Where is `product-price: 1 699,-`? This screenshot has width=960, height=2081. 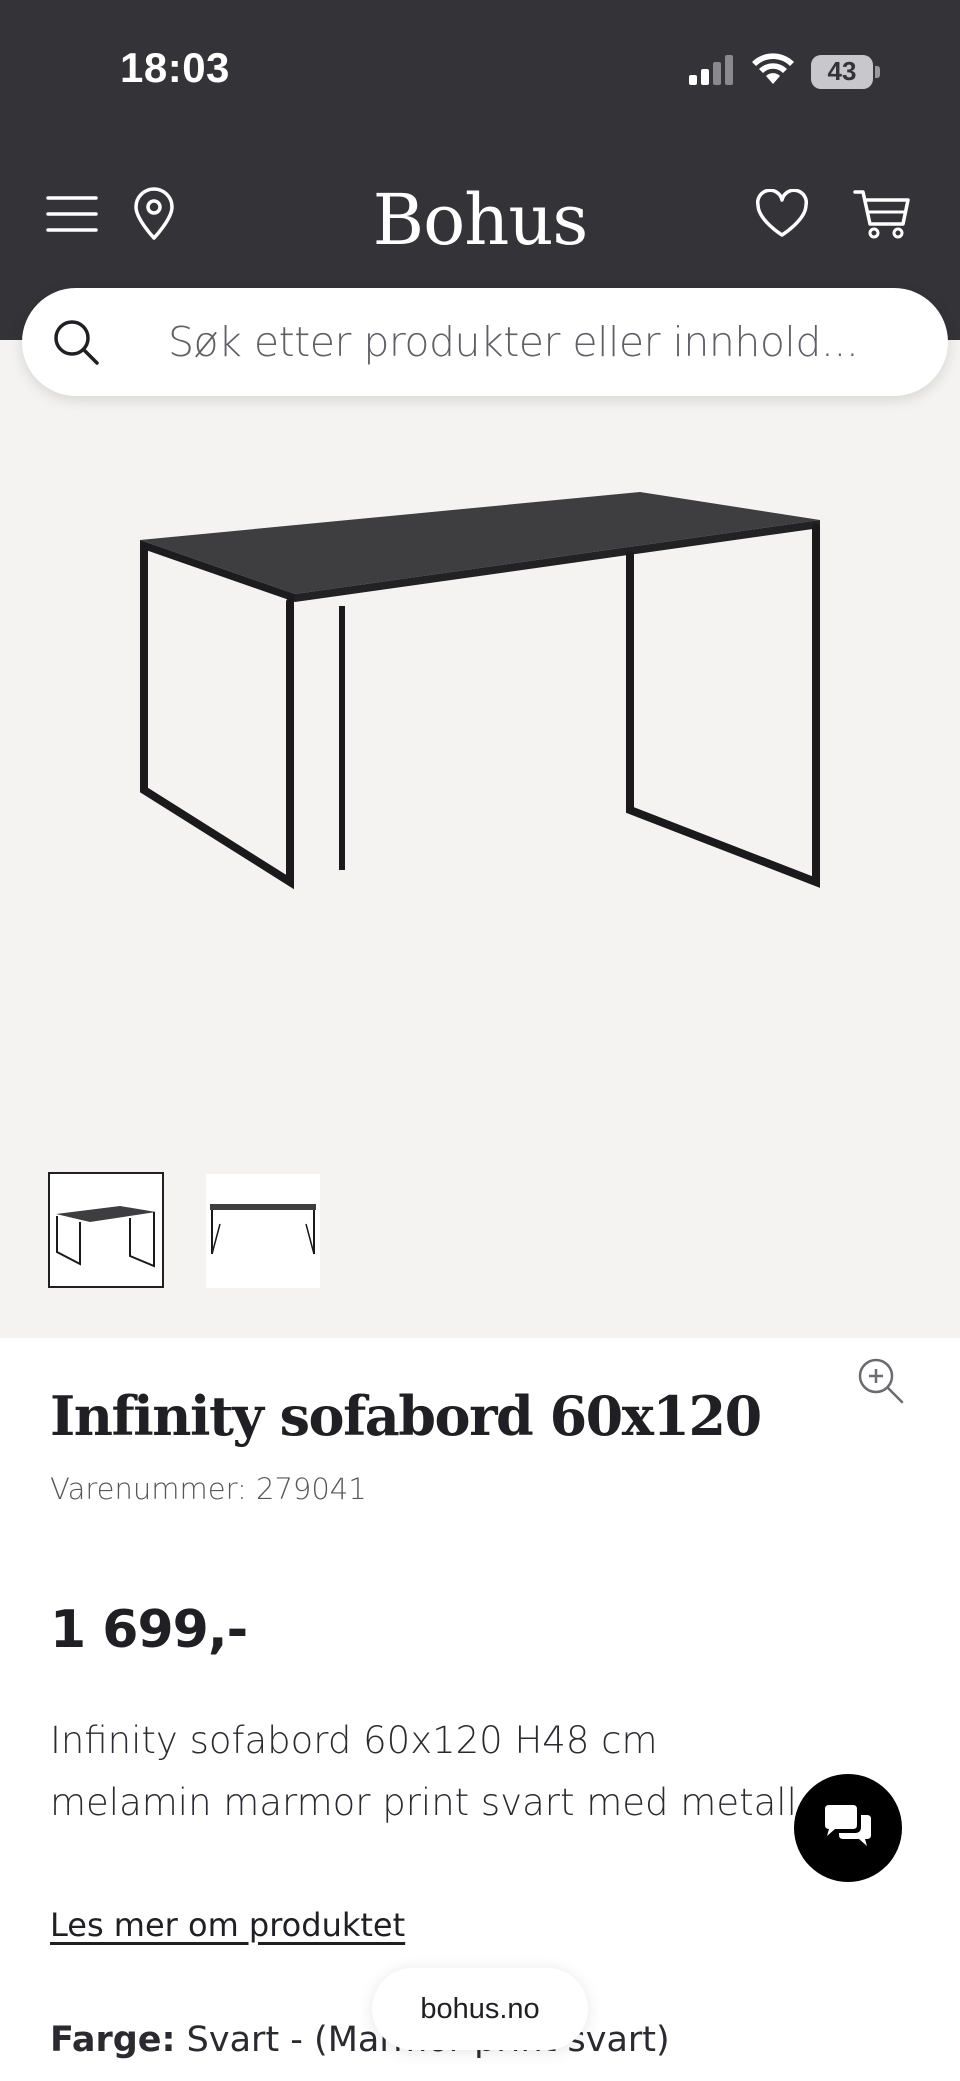 product-price: 1 699,- is located at coordinates (149, 1630).